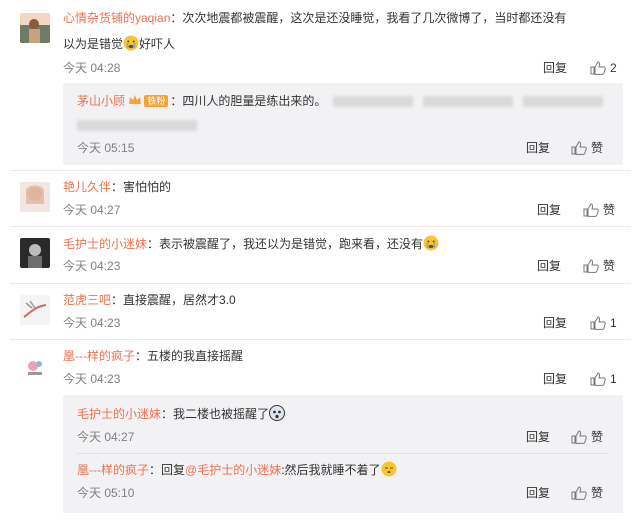 Image resolution: width=641 pixels, height=522 pixels. I want to click on sleepy-emoji-icon, so click(389, 469).